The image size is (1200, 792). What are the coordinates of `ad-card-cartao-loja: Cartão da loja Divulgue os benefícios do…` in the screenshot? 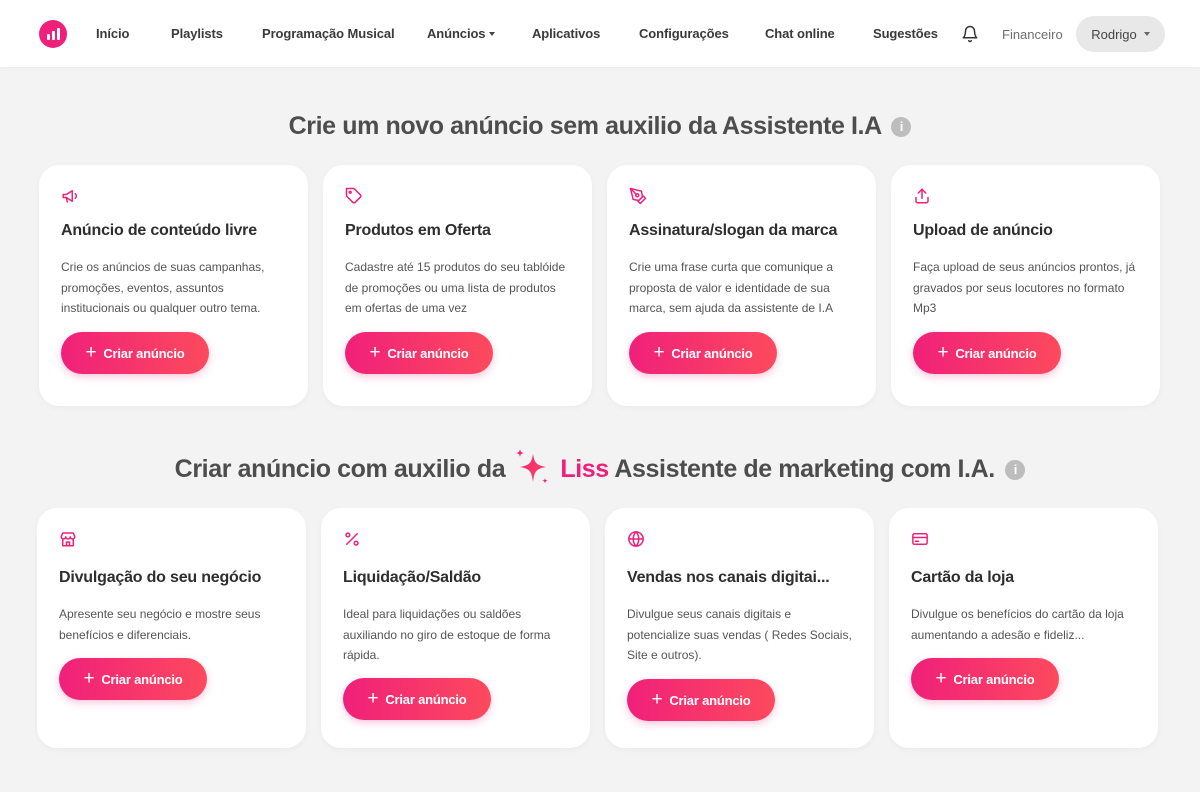 It's located at (1023, 628).